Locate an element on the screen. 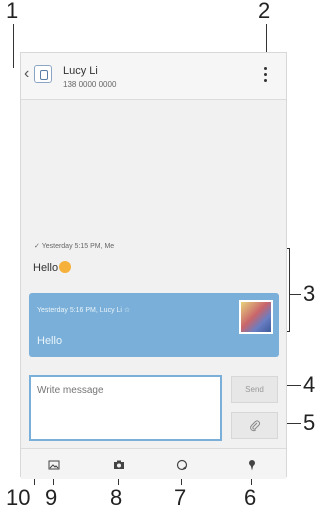 The height and width of the screenshot is (513, 320). callout-7: 7 is located at coordinates (180, 497).